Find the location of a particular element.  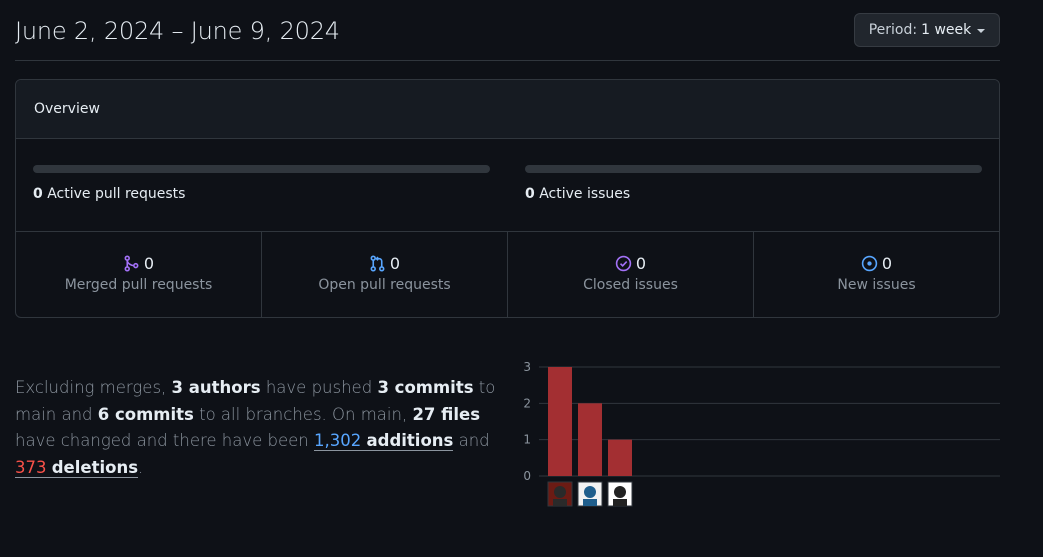

y-tick-label: 3 is located at coordinates (527, 367).